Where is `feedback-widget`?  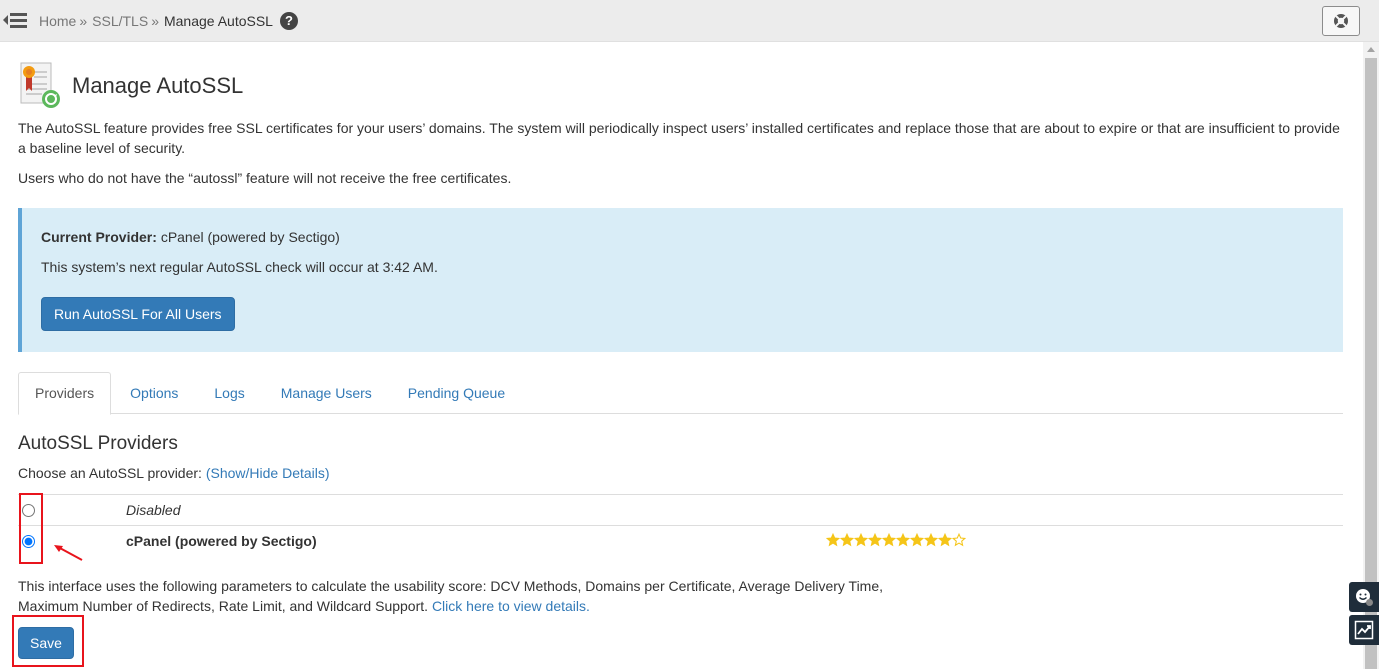 feedback-widget is located at coordinates (1364, 597).